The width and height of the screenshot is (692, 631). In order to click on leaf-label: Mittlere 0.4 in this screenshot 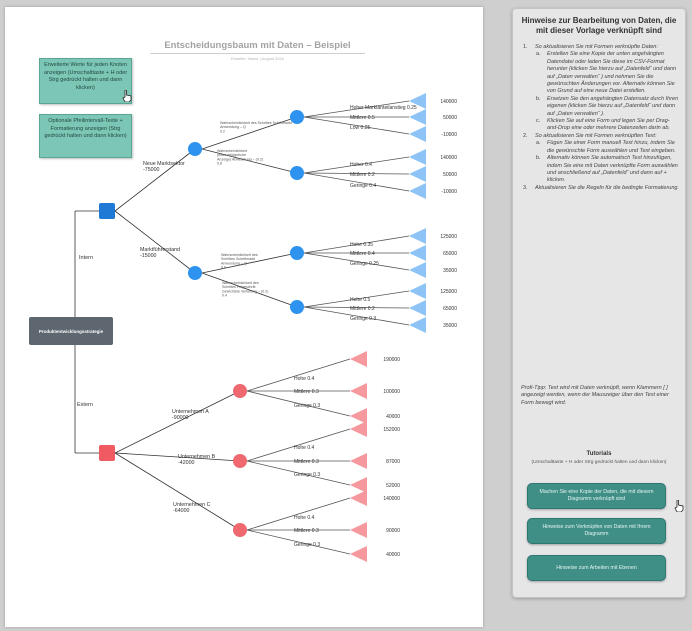, I will do `click(362, 254)`.